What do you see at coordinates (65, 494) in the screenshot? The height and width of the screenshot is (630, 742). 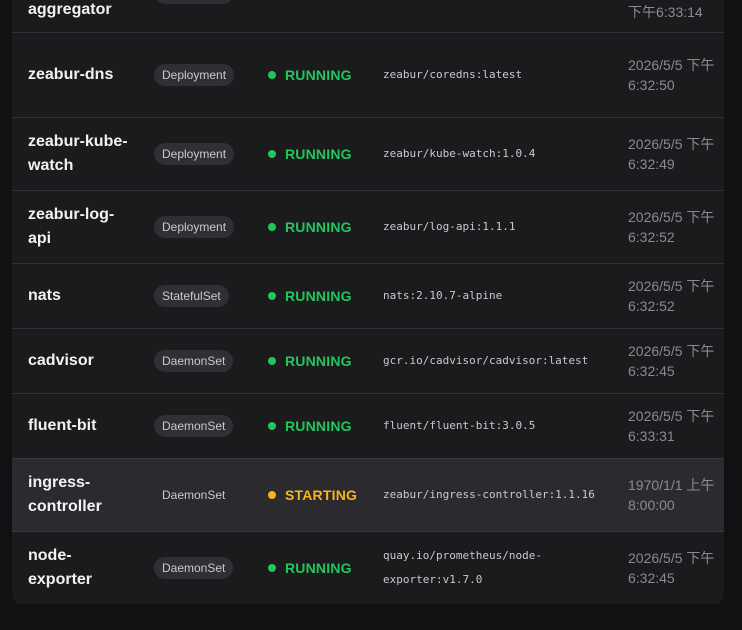 I see `workload-name: ingress-controller` at bounding box center [65, 494].